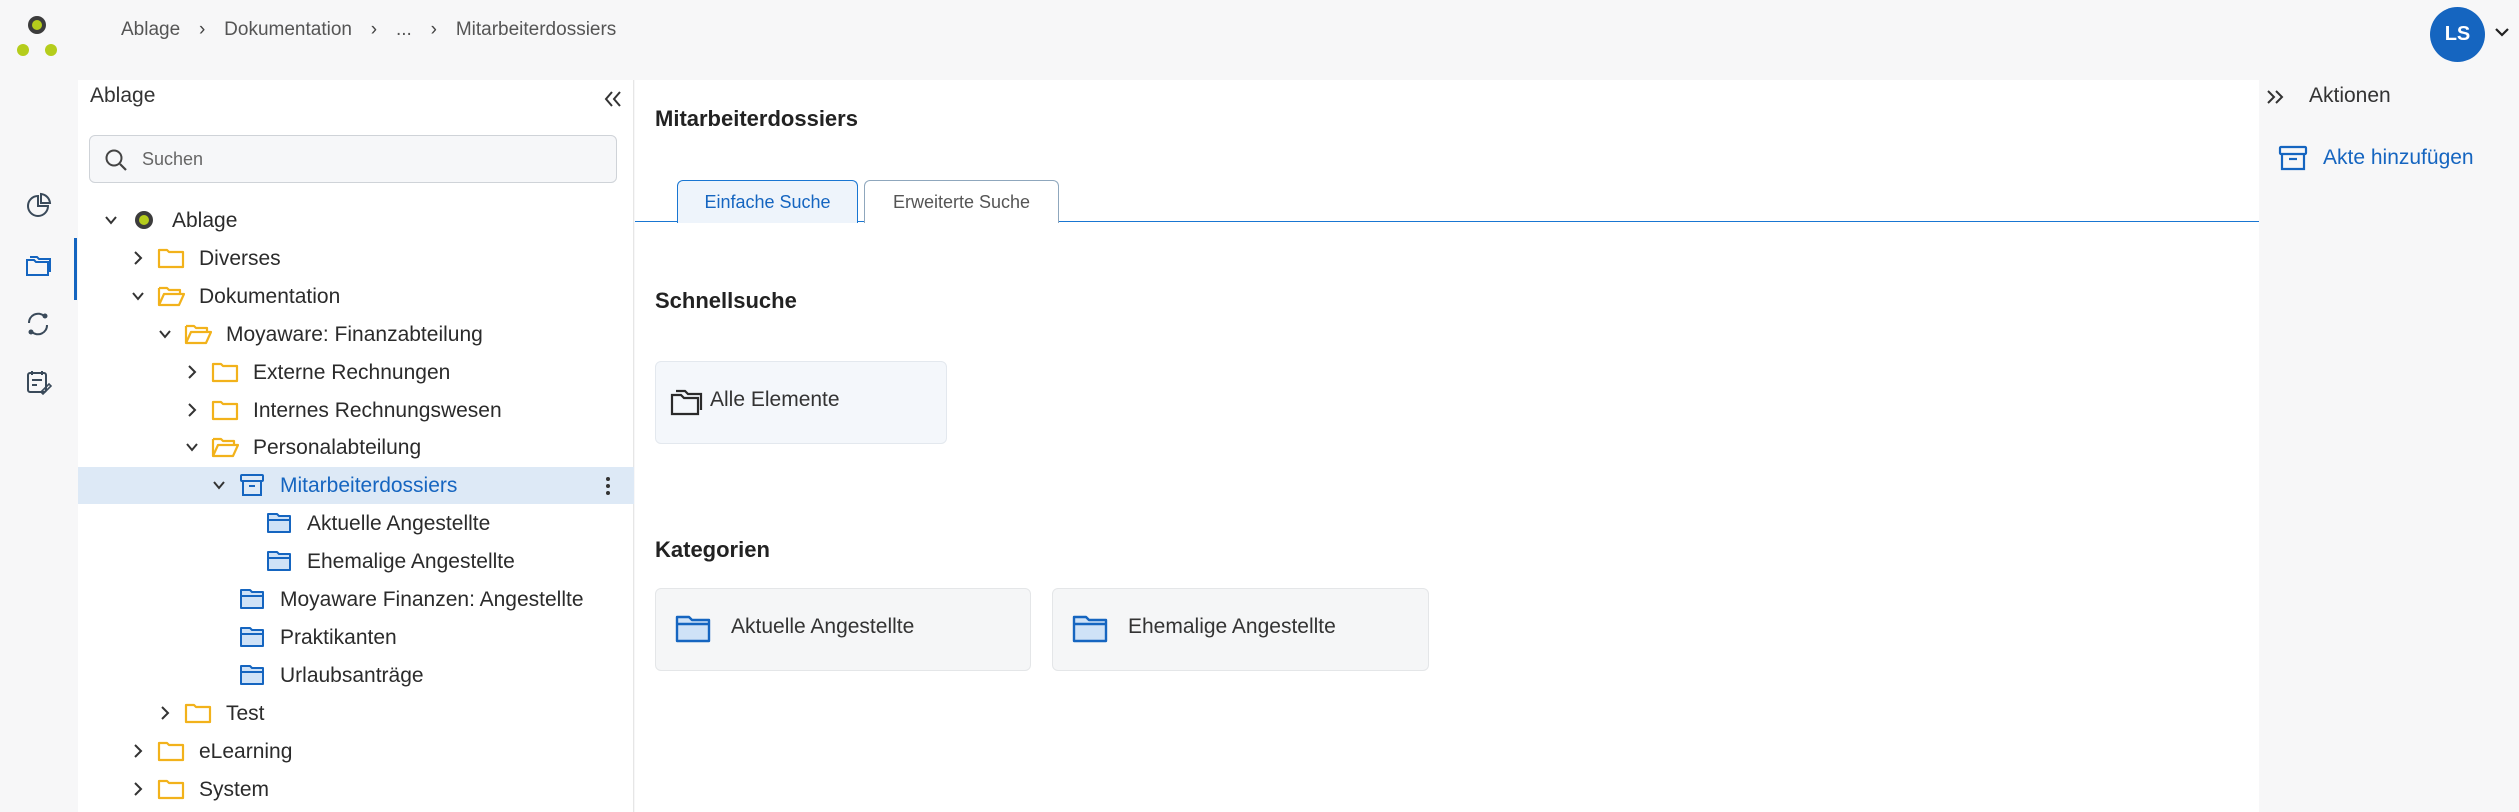  Describe the element at coordinates (356, 789) in the screenshot. I see `tree-item: System` at that location.